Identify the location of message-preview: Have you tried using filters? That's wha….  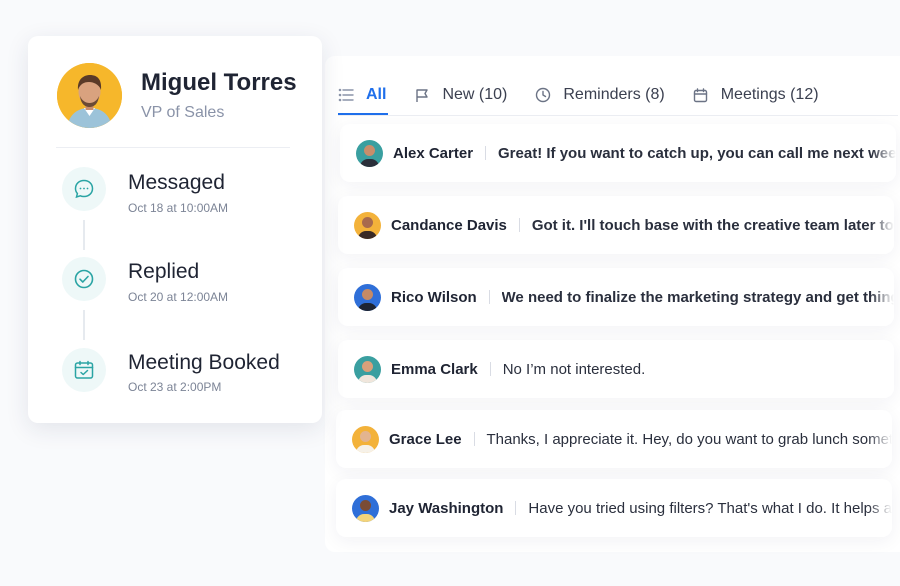
(710, 508).